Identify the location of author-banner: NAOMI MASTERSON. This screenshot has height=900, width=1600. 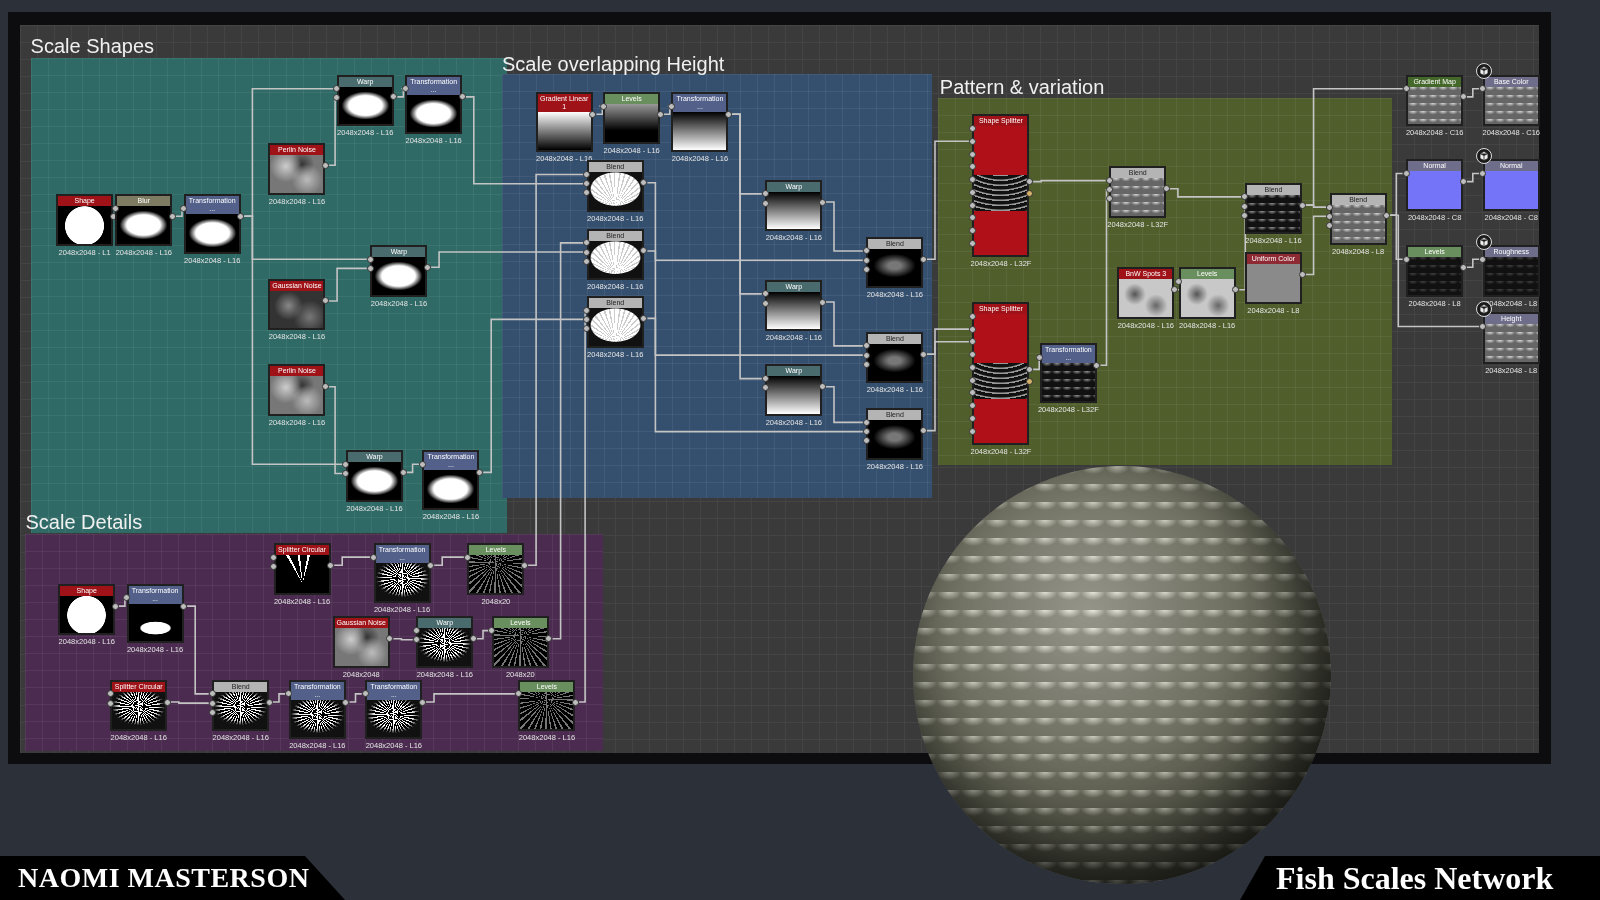
(172, 878).